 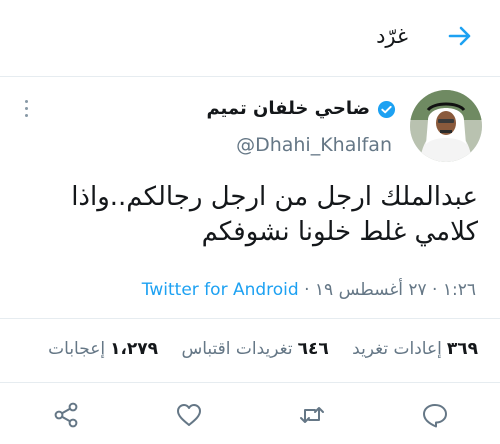 I want to click on share-icon, so click(x=66, y=415).